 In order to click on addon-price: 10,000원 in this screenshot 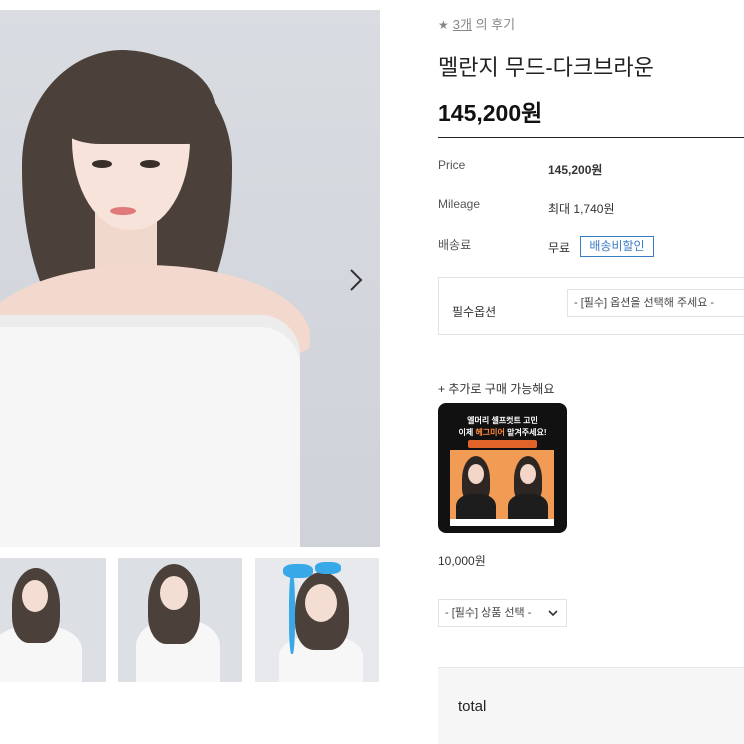, I will do `click(462, 561)`.